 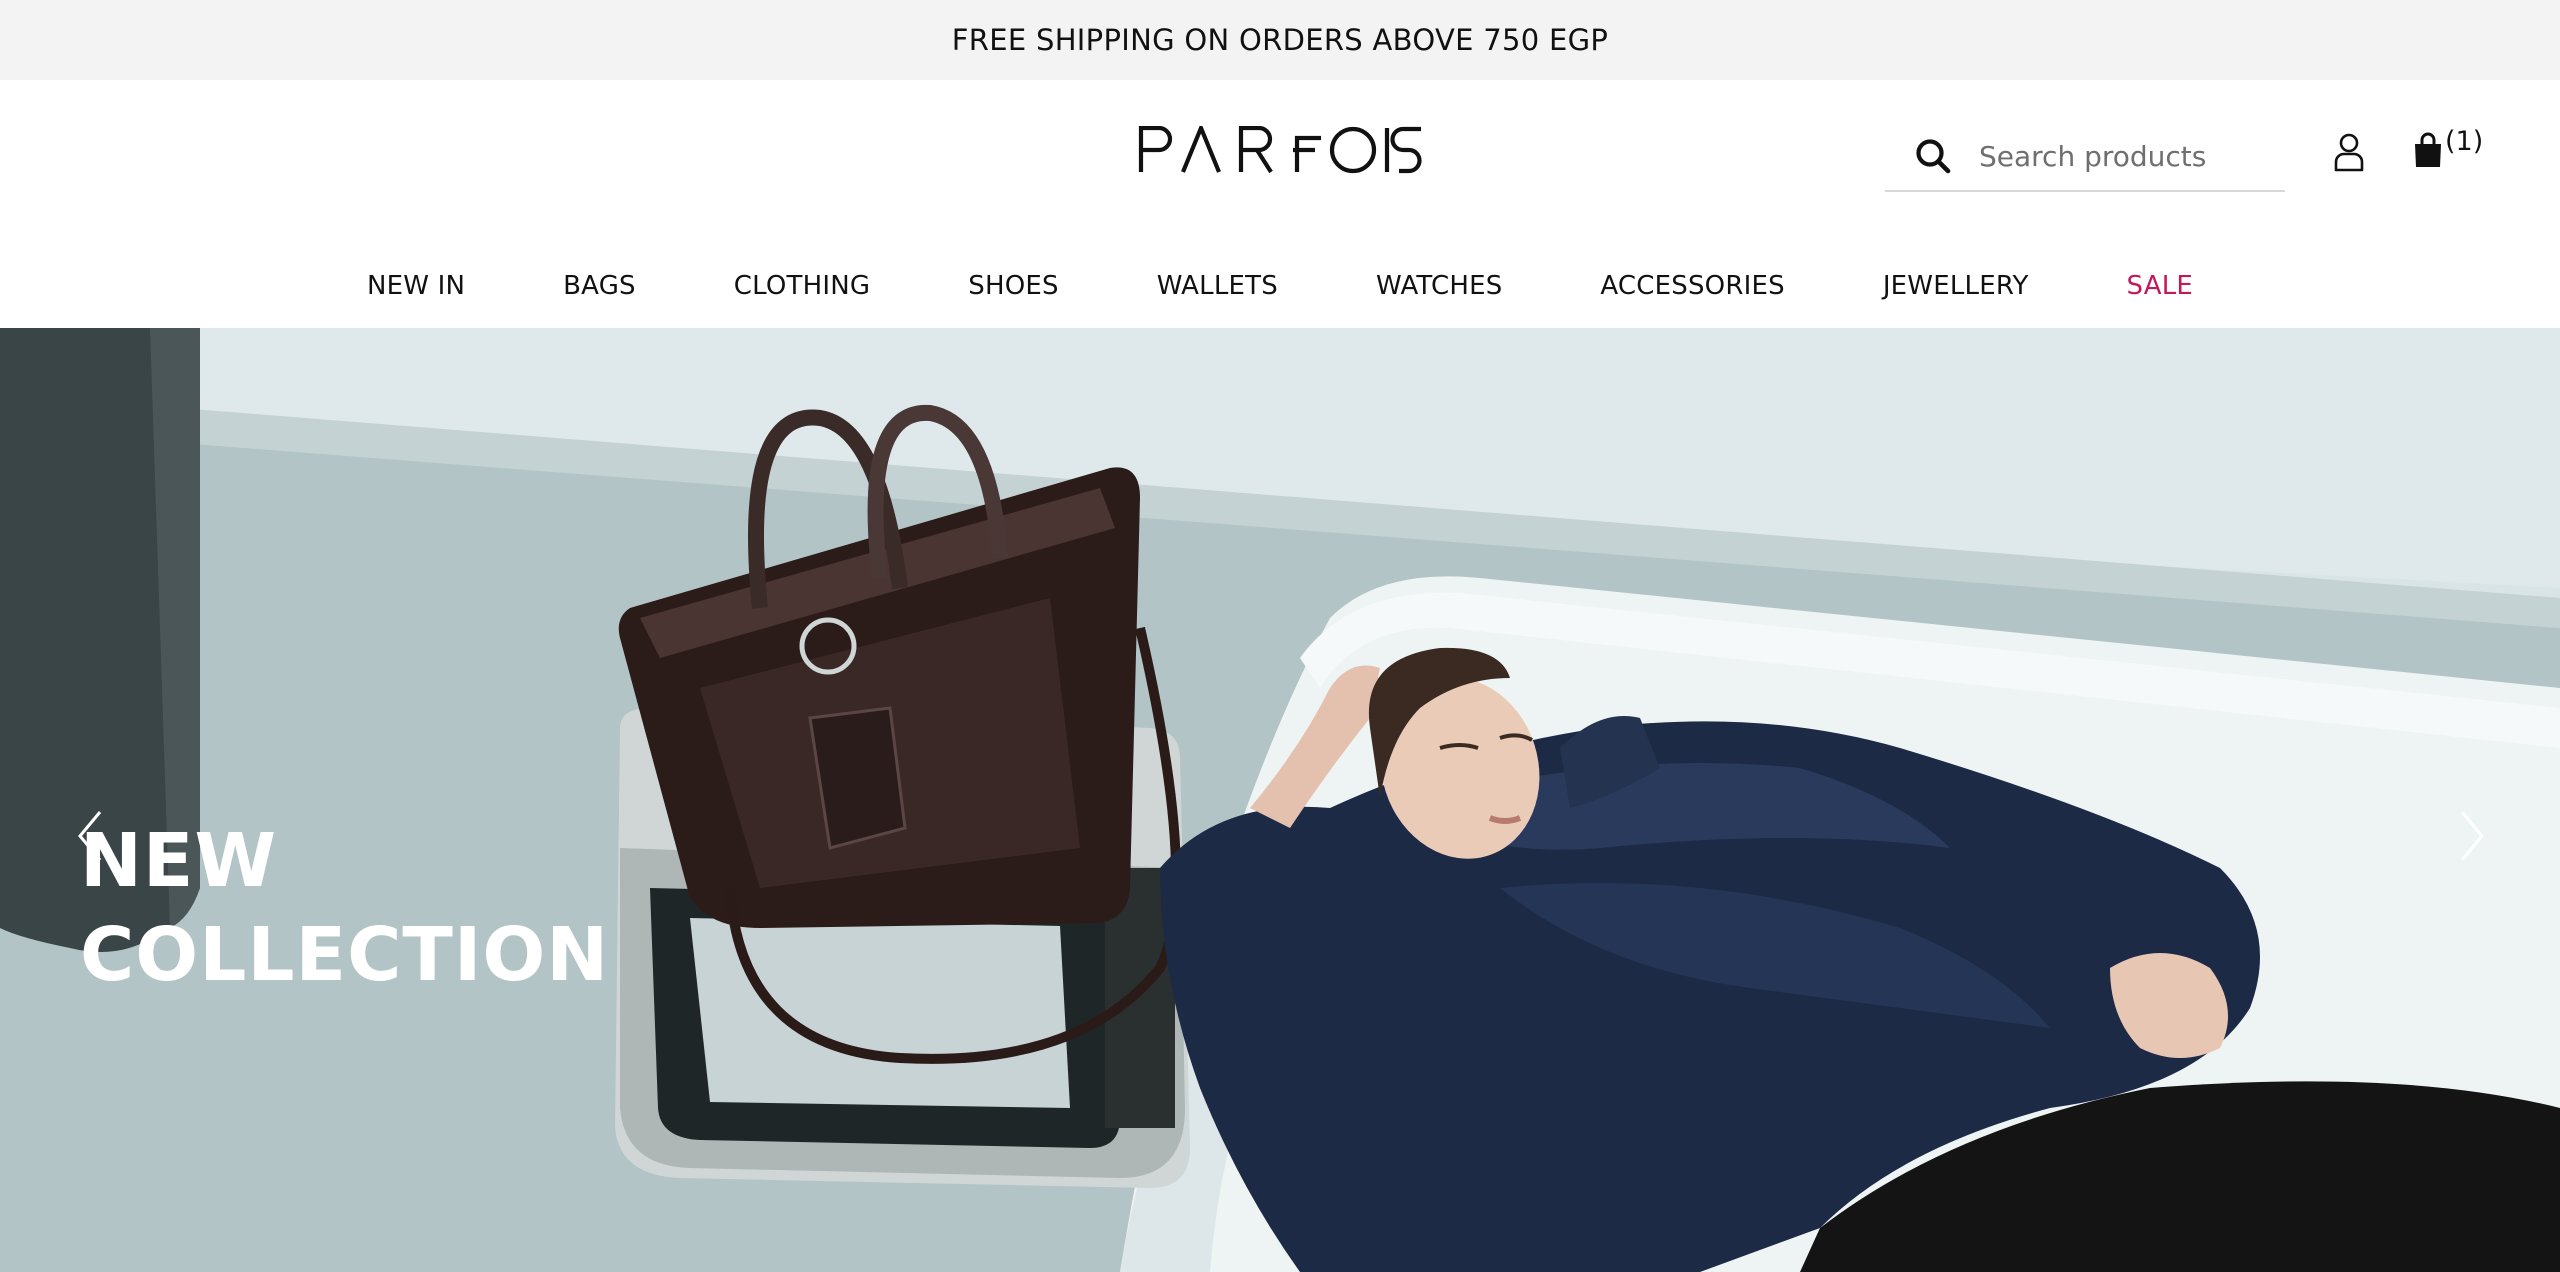 I want to click on cart-count: (1), so click(x=2464, y=141).